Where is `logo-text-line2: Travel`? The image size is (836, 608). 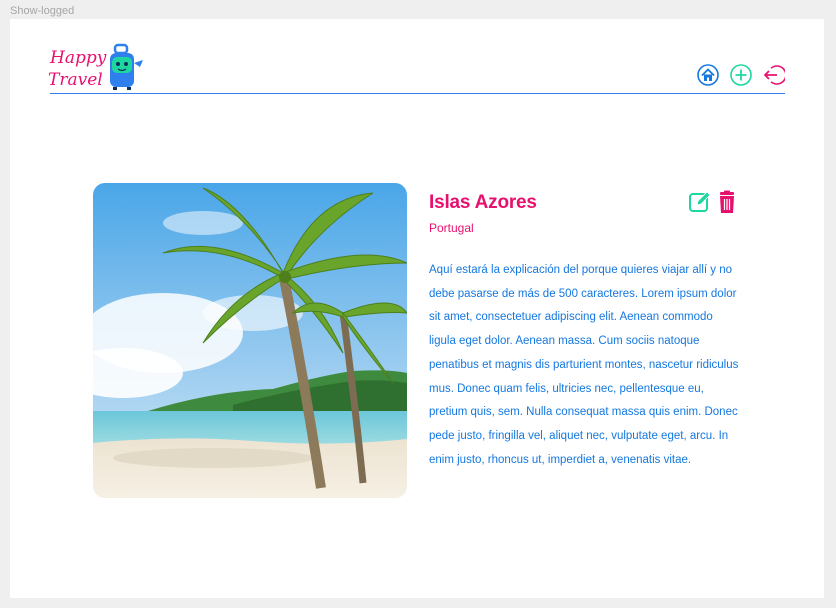
logo-text-line2: Travel is located at coordinates (75, 80).